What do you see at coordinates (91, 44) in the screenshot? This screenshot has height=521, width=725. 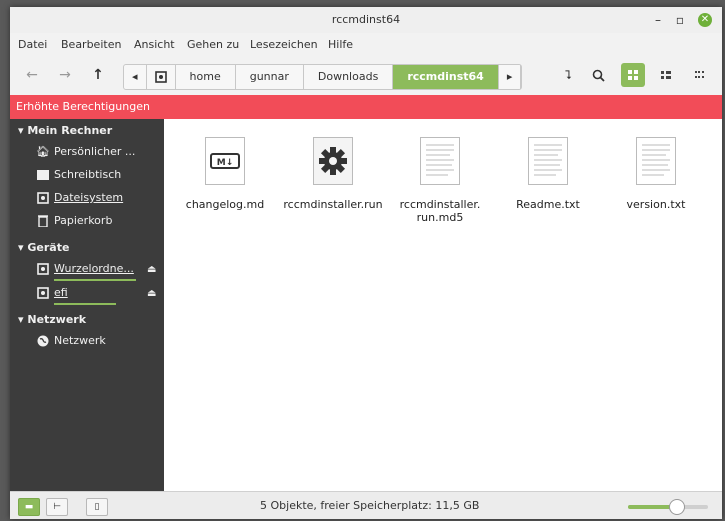 I see `menu-bearbeiten: Bearbeiten` at bounding box center [91, 44].